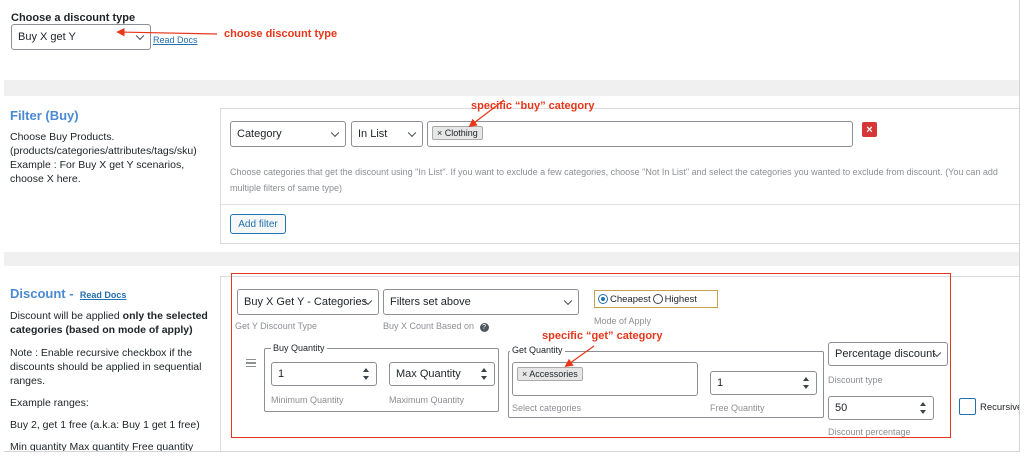 The image size is (1024, 459). Describe the element at coordinates (486, 113) in the screenshot. I see `arrow-buy-category` at that location.